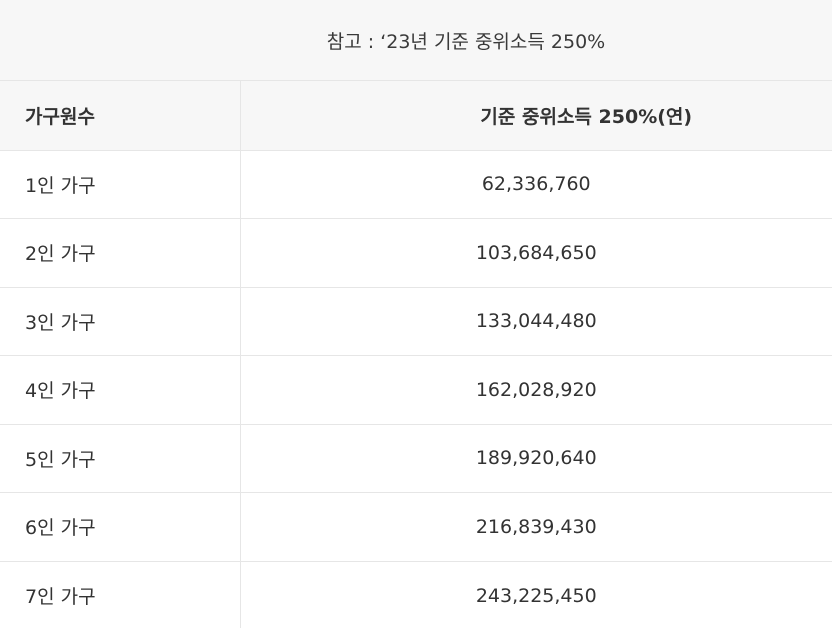 This screenshot has width=832, height=628. What do you see at coordinates (120, 594) in the screenshot?
I see `household-cell: 7인 가구` at bounding box center [120, 594].